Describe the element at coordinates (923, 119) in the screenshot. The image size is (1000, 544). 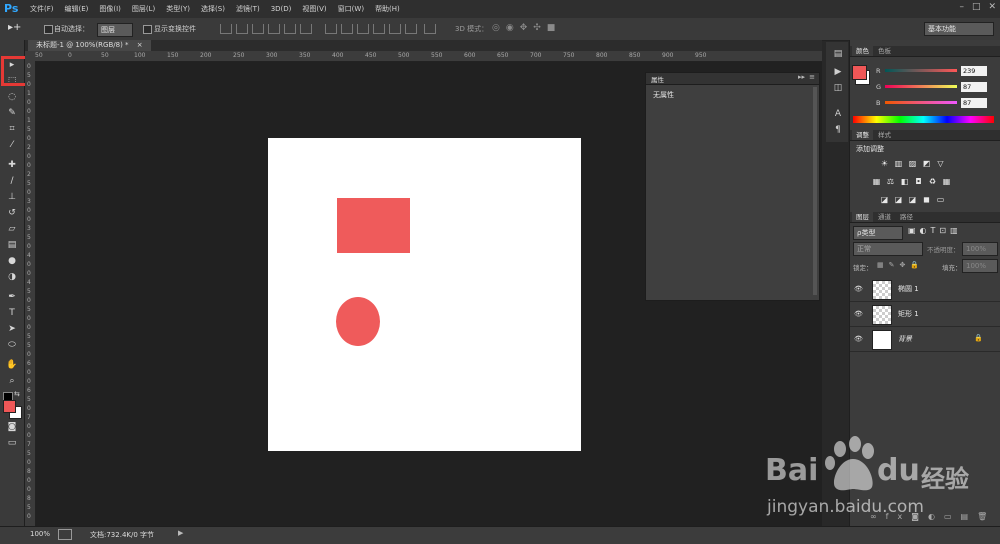
I see `color-spectrum-ramp` at that location.